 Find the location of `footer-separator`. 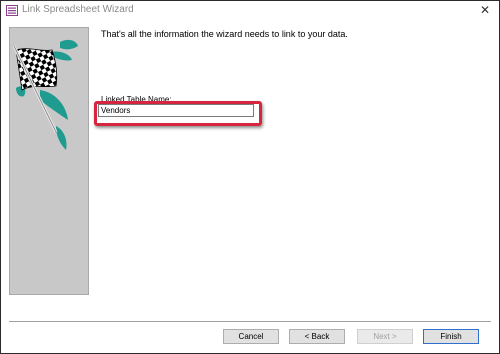

footer-separator is located at coordinates (250, 322).